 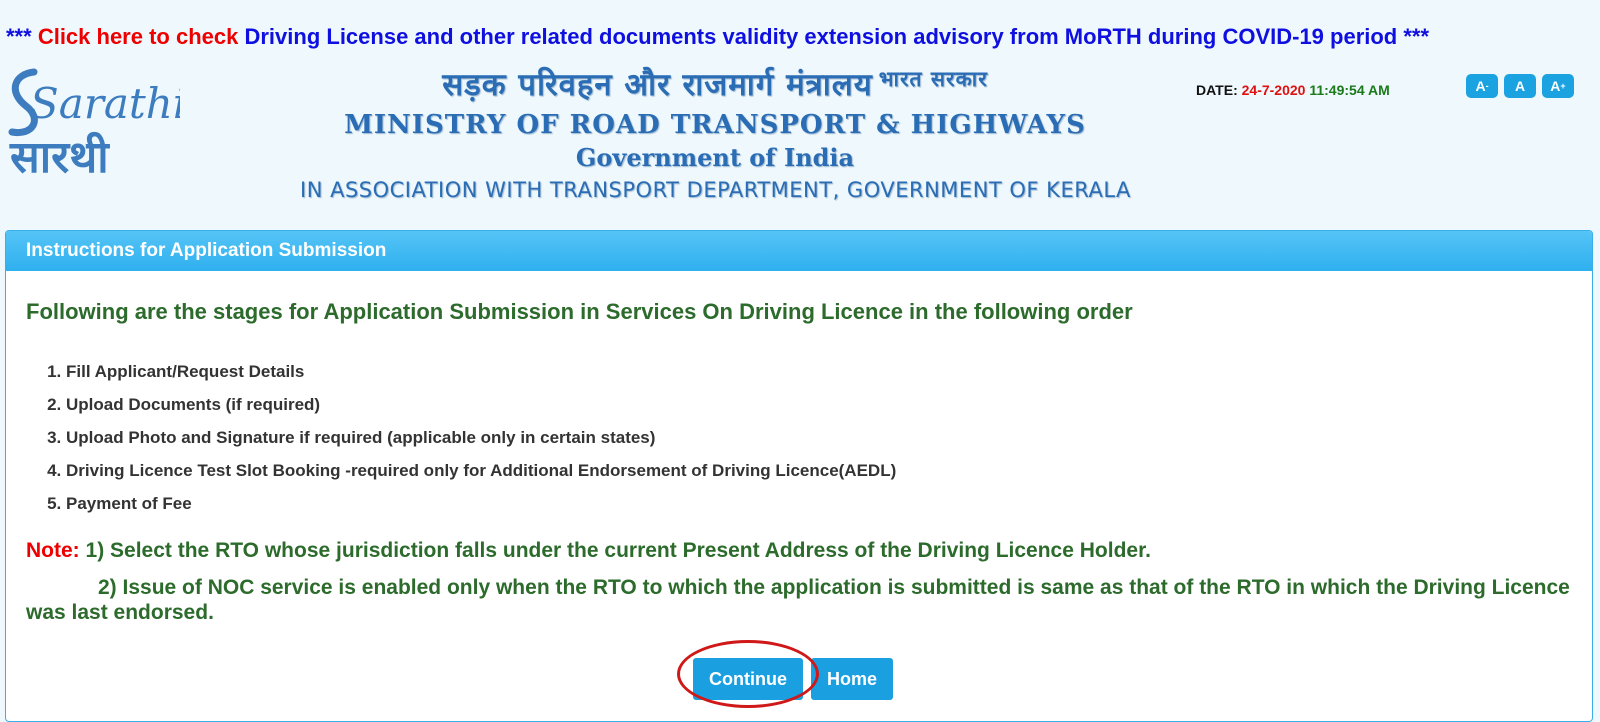 I want to click on font-decrease-button: A-, so click(x=1482, y=86).